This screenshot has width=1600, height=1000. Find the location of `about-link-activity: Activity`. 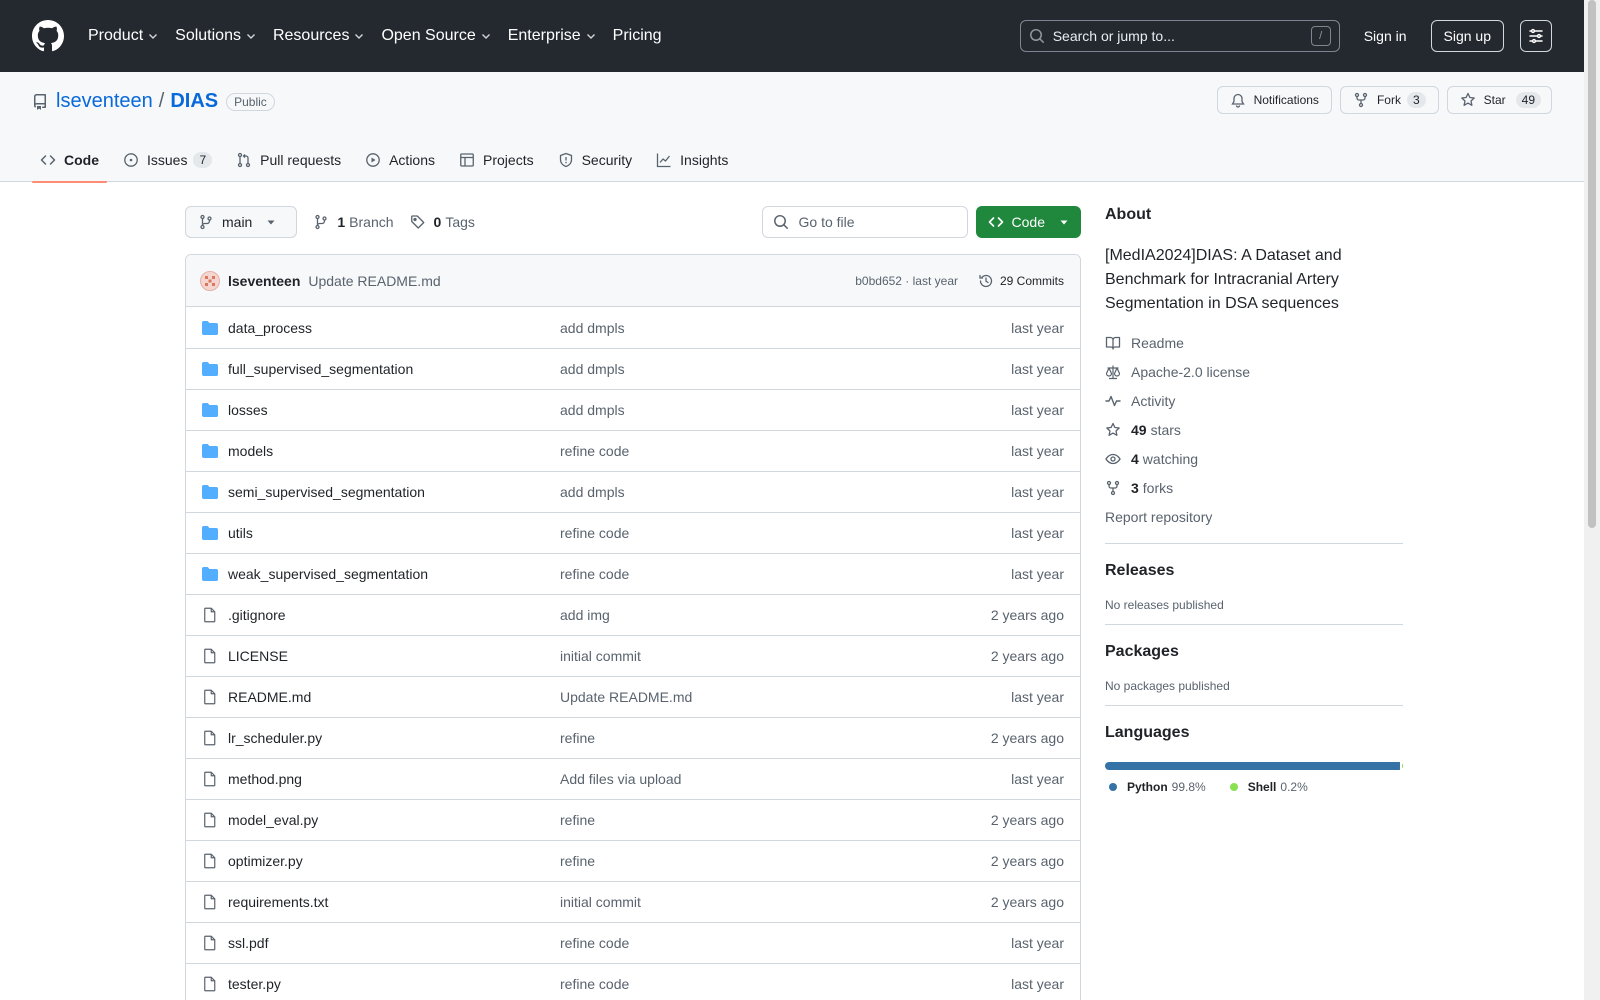

about-link-activity: Activity is located at coordinates (1254, 400).